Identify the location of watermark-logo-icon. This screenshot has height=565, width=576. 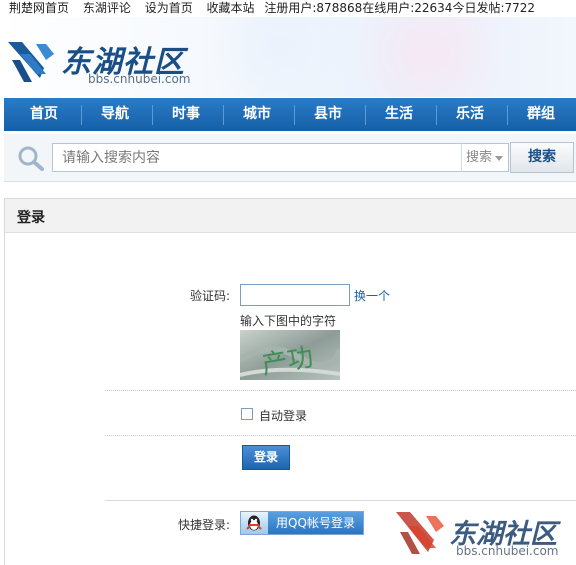
(420, 533).